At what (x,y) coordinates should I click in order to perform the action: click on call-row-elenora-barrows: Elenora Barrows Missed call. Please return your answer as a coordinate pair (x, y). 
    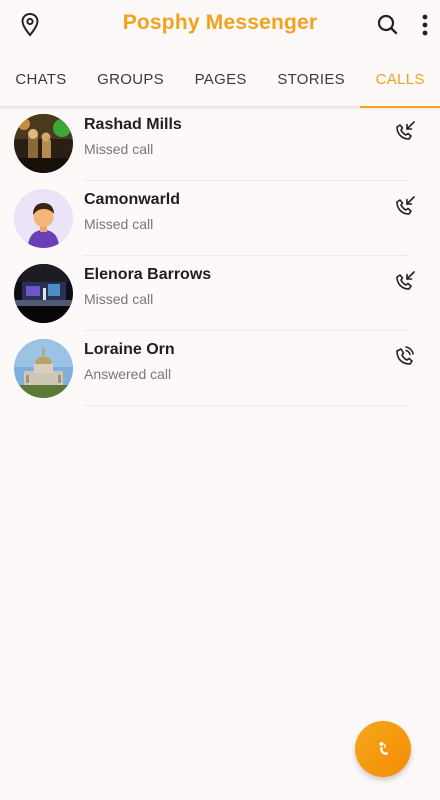
    Looking at the image, I should click on (220, 293).